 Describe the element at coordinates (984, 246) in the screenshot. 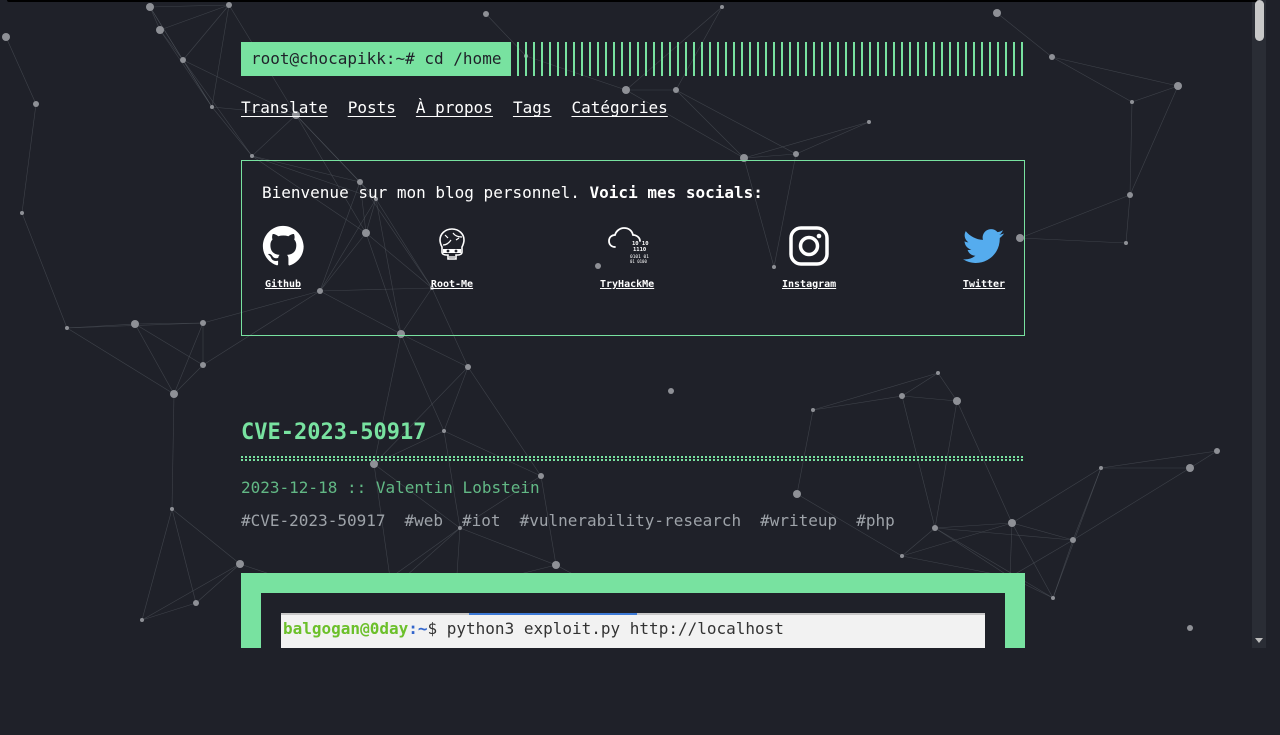

I see `twitter-icon` at that location.